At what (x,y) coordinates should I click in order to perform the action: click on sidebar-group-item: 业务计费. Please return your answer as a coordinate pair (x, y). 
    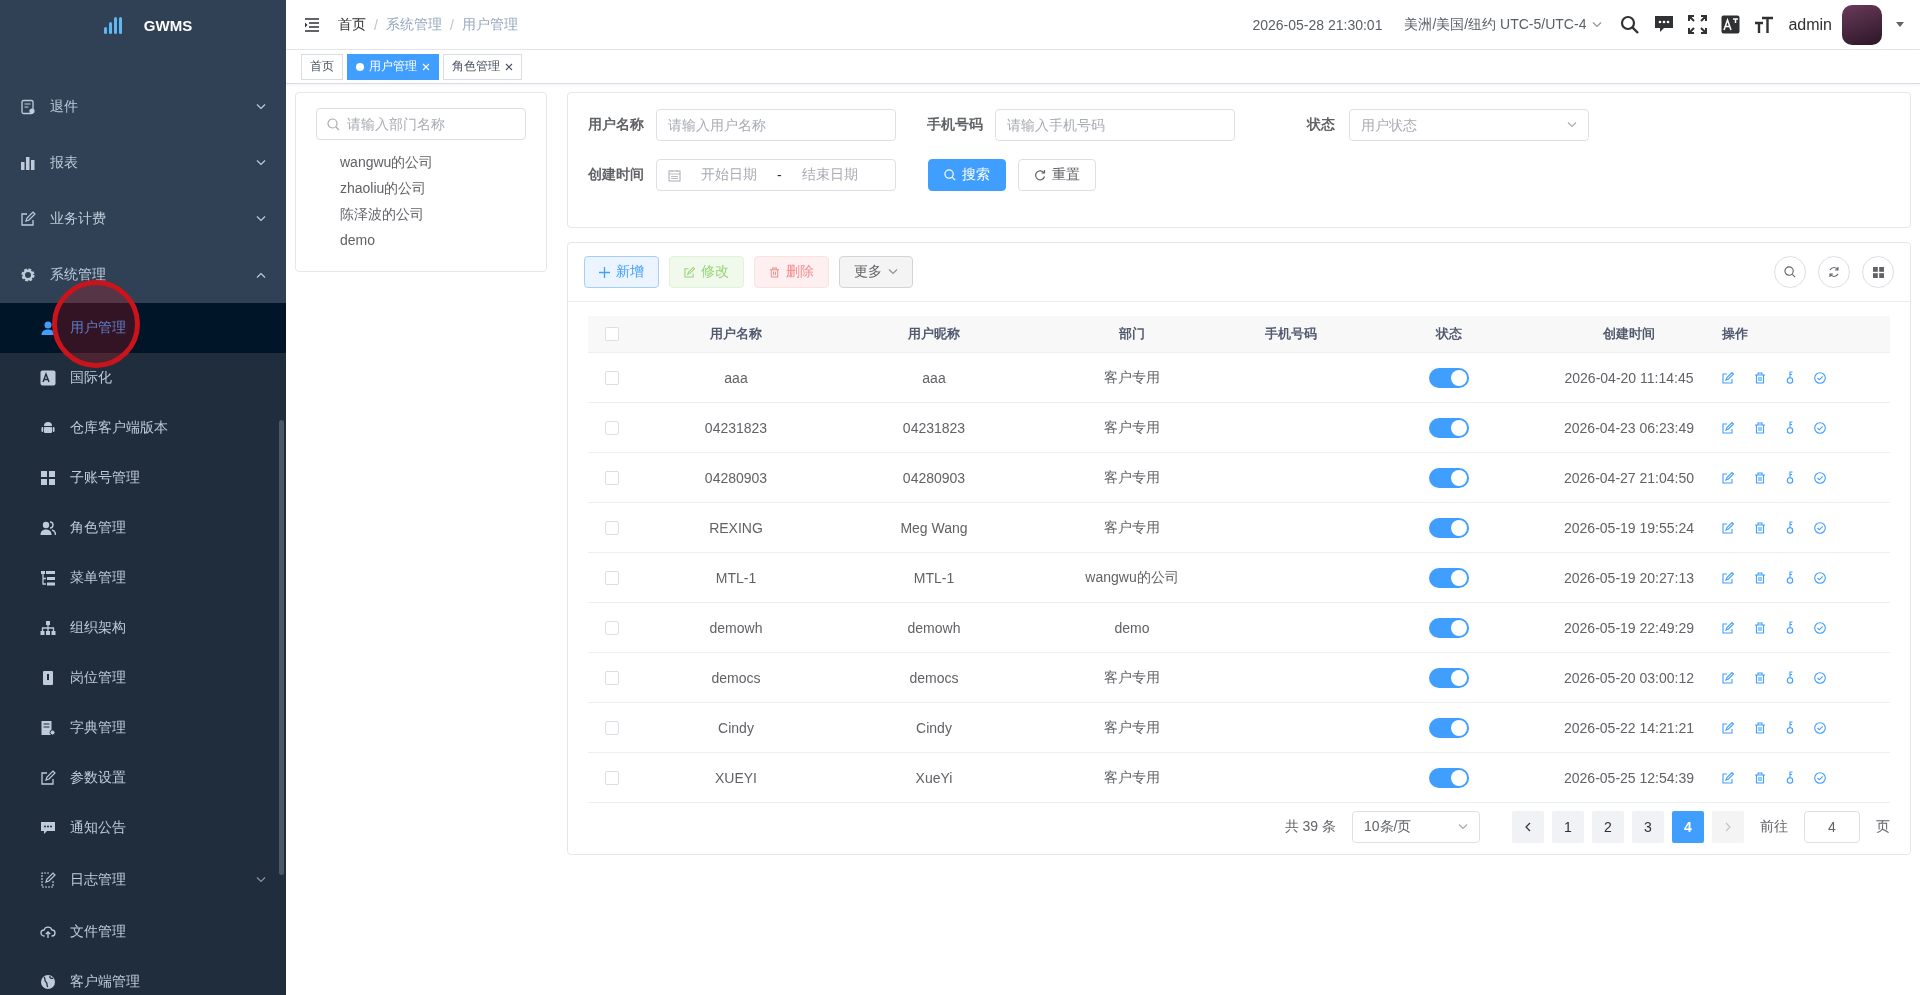
    Looking at the image, I should click on (143, 219).